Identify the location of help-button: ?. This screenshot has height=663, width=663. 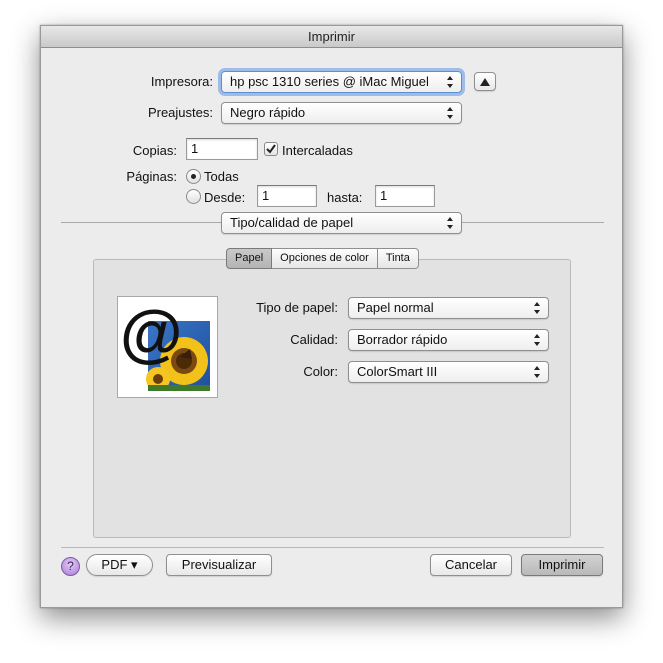
(70, 566).